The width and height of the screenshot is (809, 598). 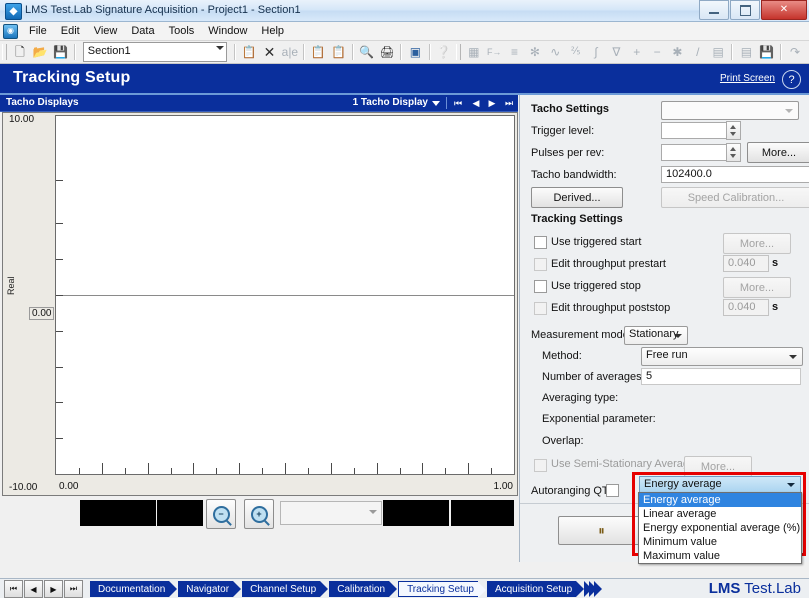 I want to click on workflow-step-calibration: Calibration, so click(x=363, y=589).